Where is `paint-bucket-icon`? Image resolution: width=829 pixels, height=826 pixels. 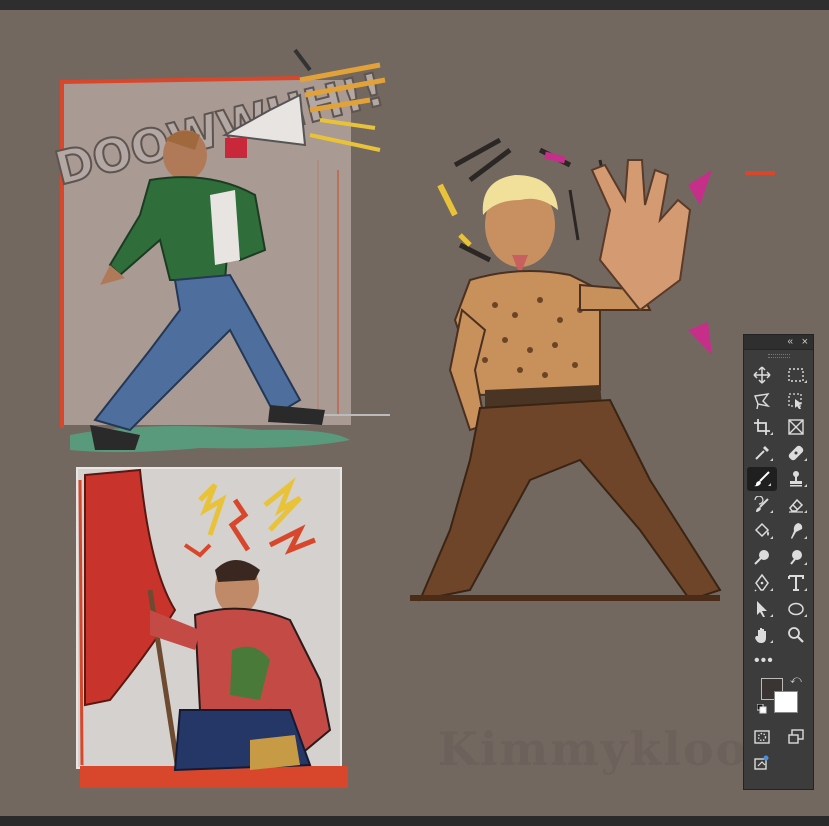
paint-bucket-icon is located at coordinates (762, 530).